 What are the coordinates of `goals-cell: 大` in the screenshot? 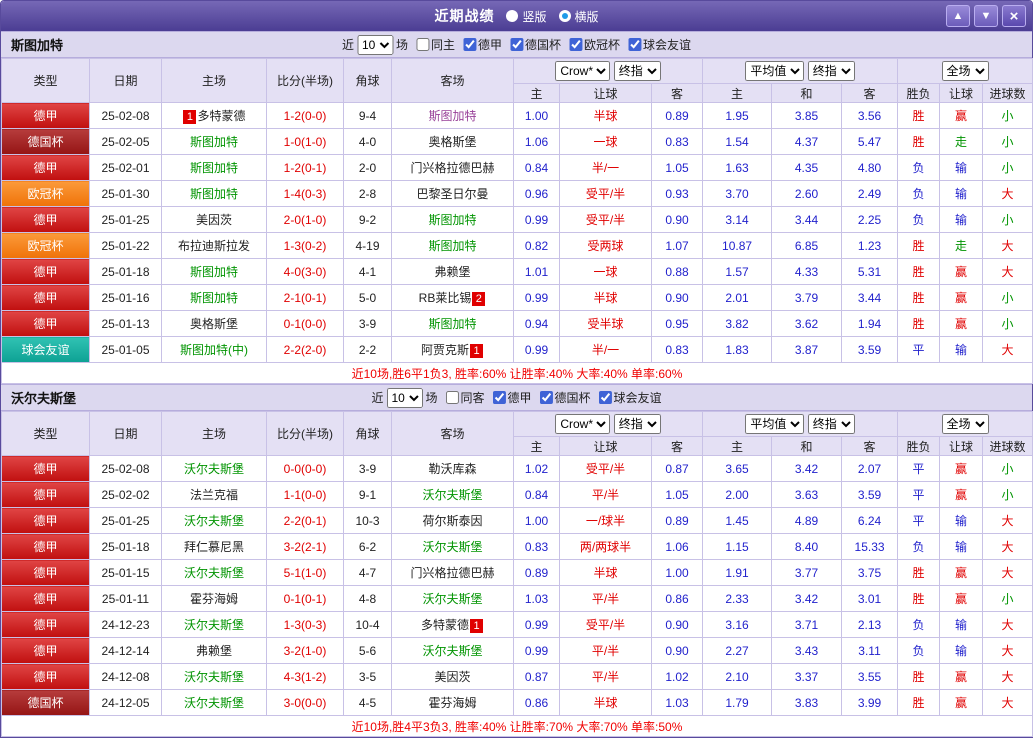 It's located at (1007, 676).